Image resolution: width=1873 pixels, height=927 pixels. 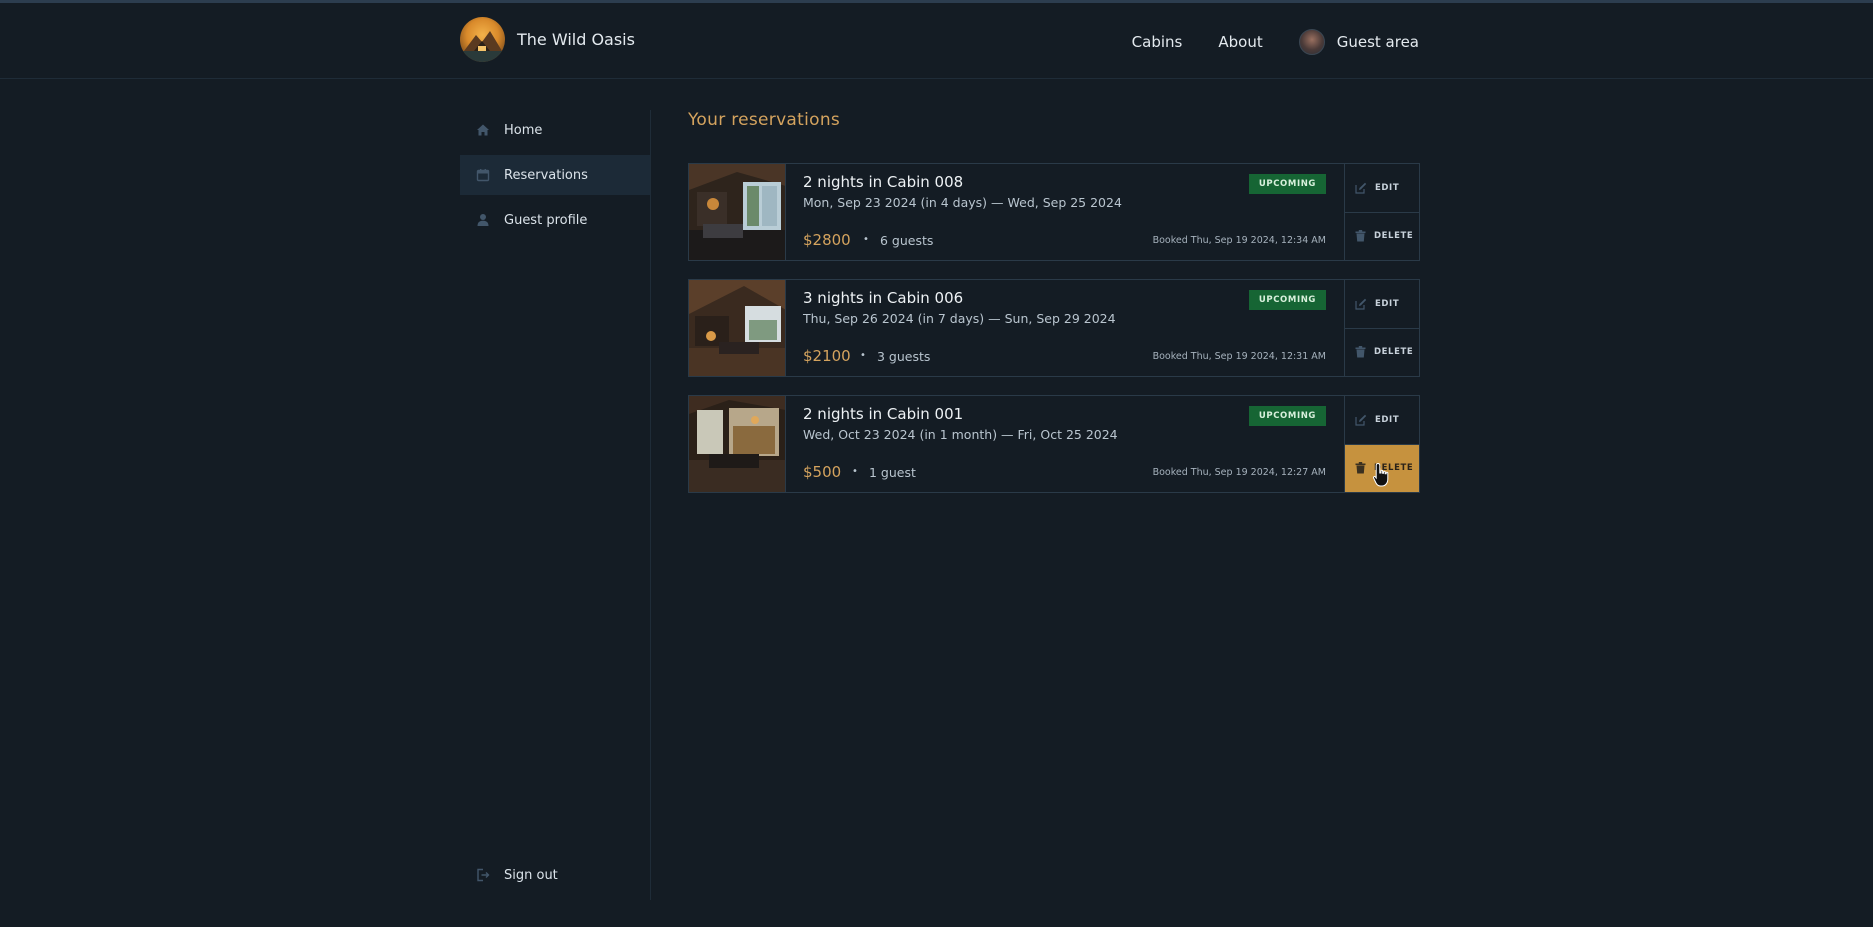 I want to click on reservation-title: 2 nights in Cabin 008, so click(x=883, y=182).